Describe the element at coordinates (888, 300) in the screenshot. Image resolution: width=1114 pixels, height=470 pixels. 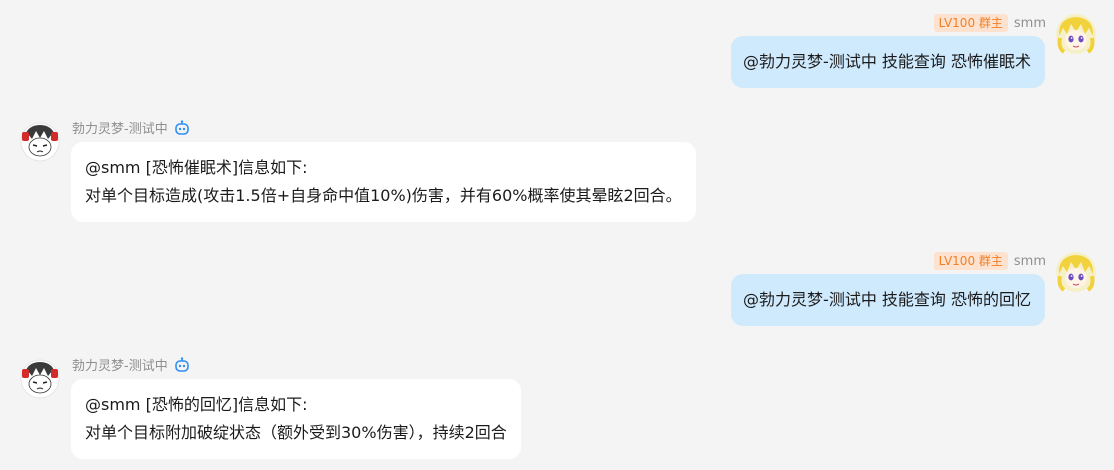
I see `message-bubble: @勃力灵梦-测试中 技能查询 恐怖的回忆` at that location.